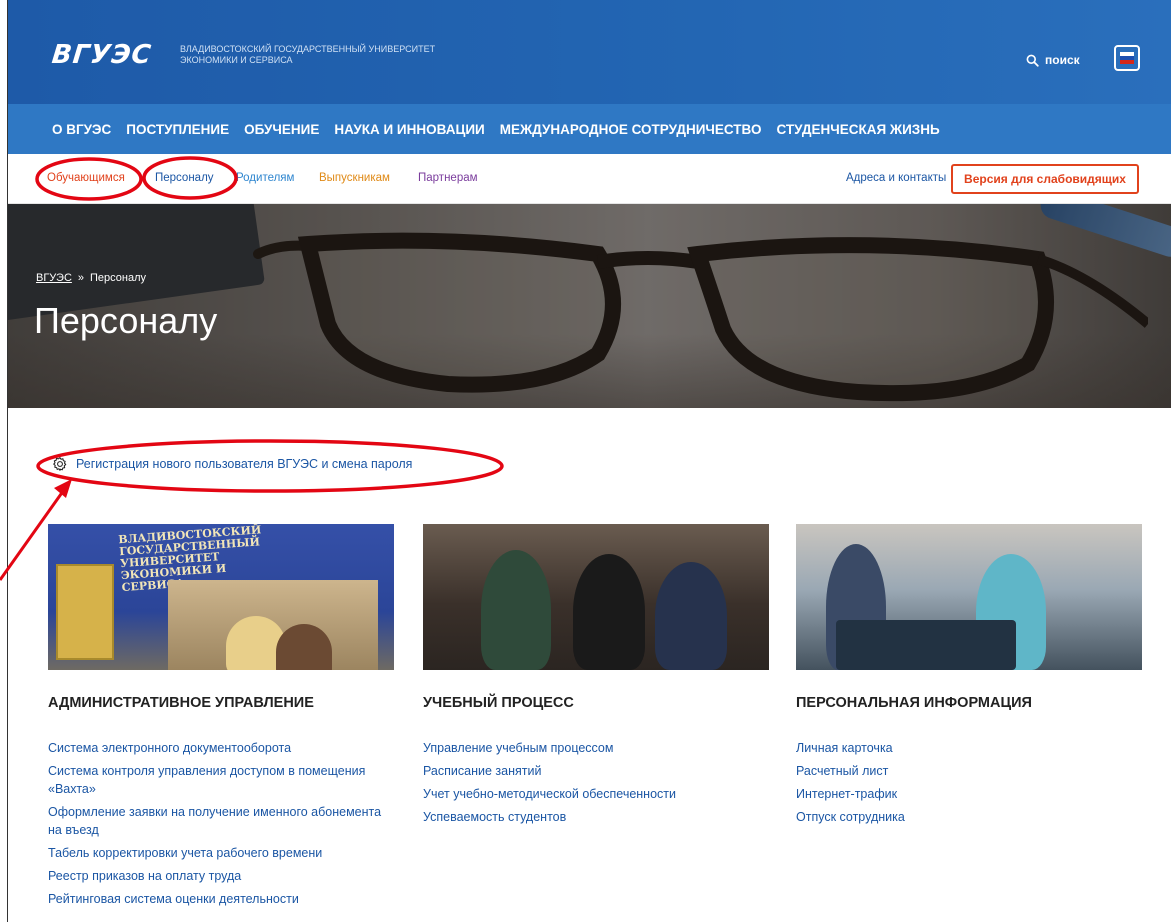 The width and height of the screenshot is (1171, 922). I want to click on section-link-personal-card: Личная карточка, so click(969, 748).